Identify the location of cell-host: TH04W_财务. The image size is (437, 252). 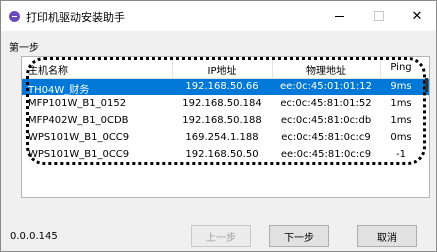
(59, 90).